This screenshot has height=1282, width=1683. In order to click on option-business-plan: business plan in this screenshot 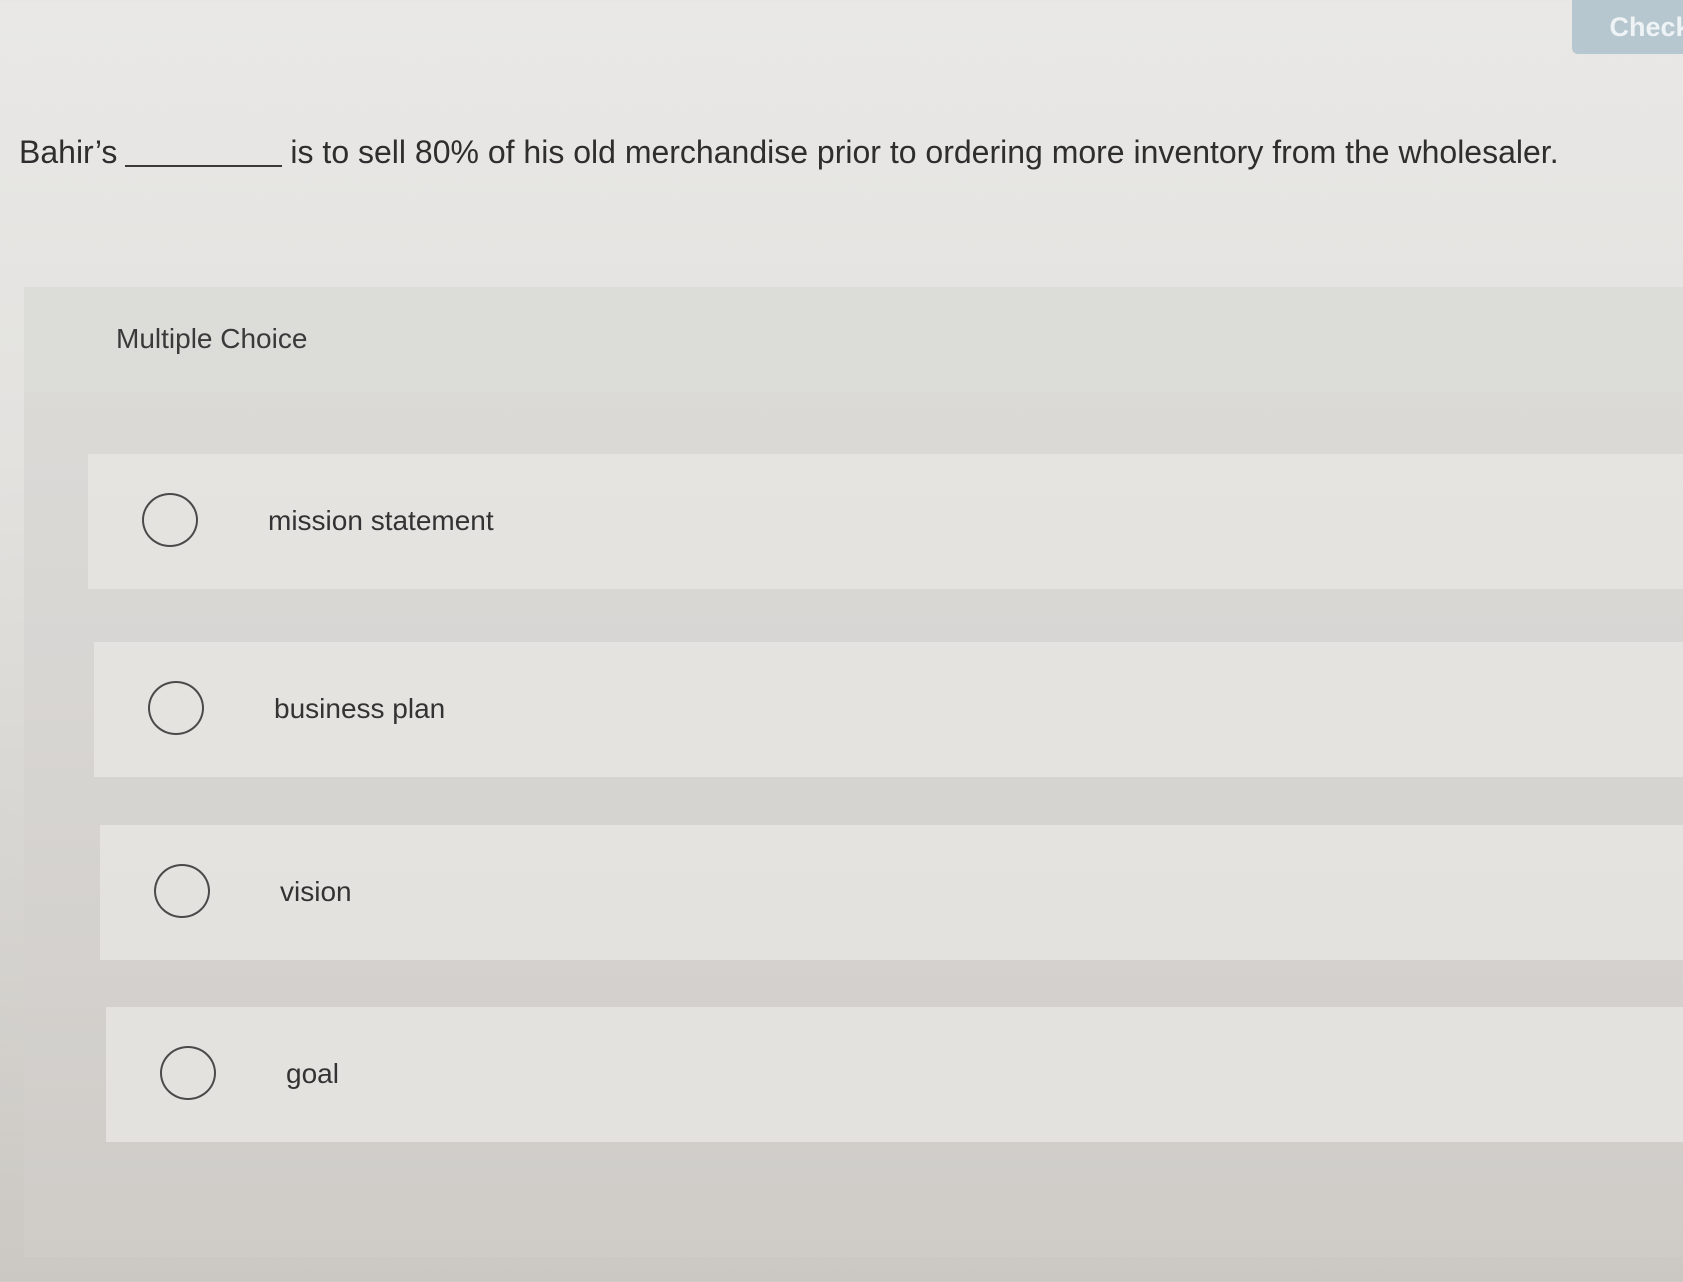, I will do `click(888, 709)`.